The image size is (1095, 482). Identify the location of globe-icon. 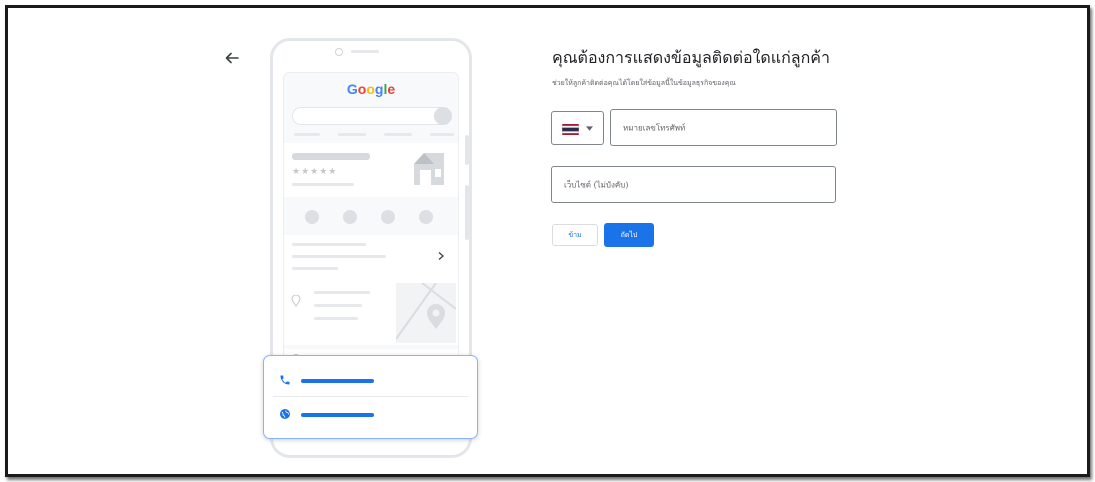
(285, 414).